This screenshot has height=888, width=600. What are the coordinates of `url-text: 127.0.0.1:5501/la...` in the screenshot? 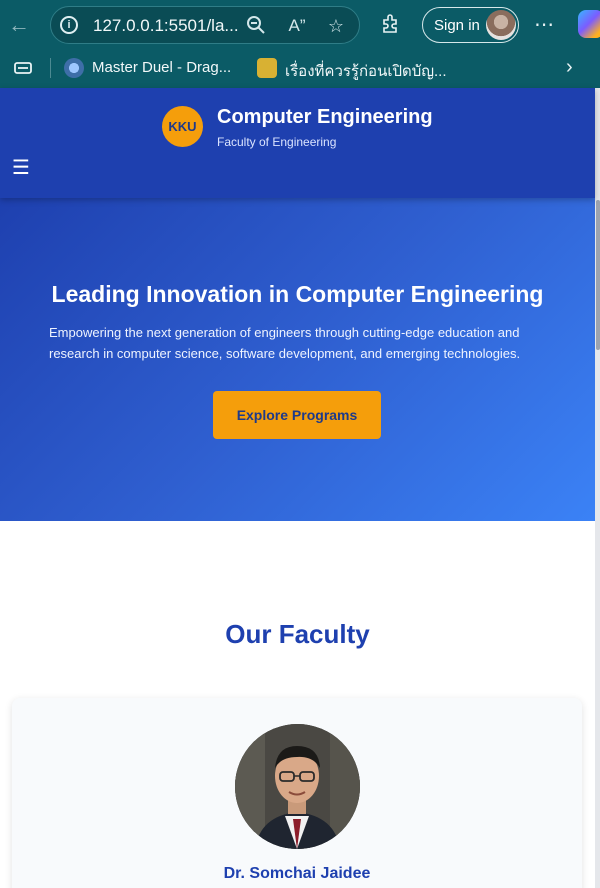 It's located at (166, 26).